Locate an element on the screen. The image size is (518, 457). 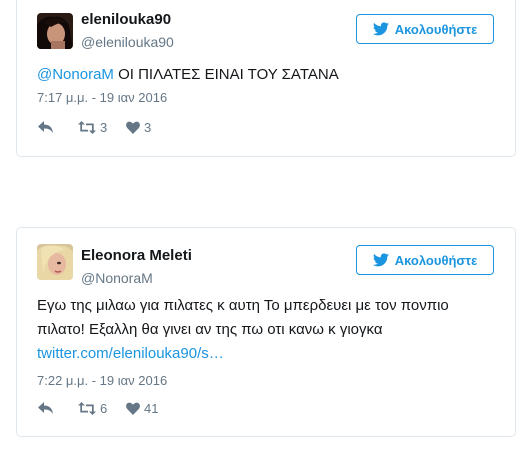
like-button: 41 is located at coordinates (142, 408).